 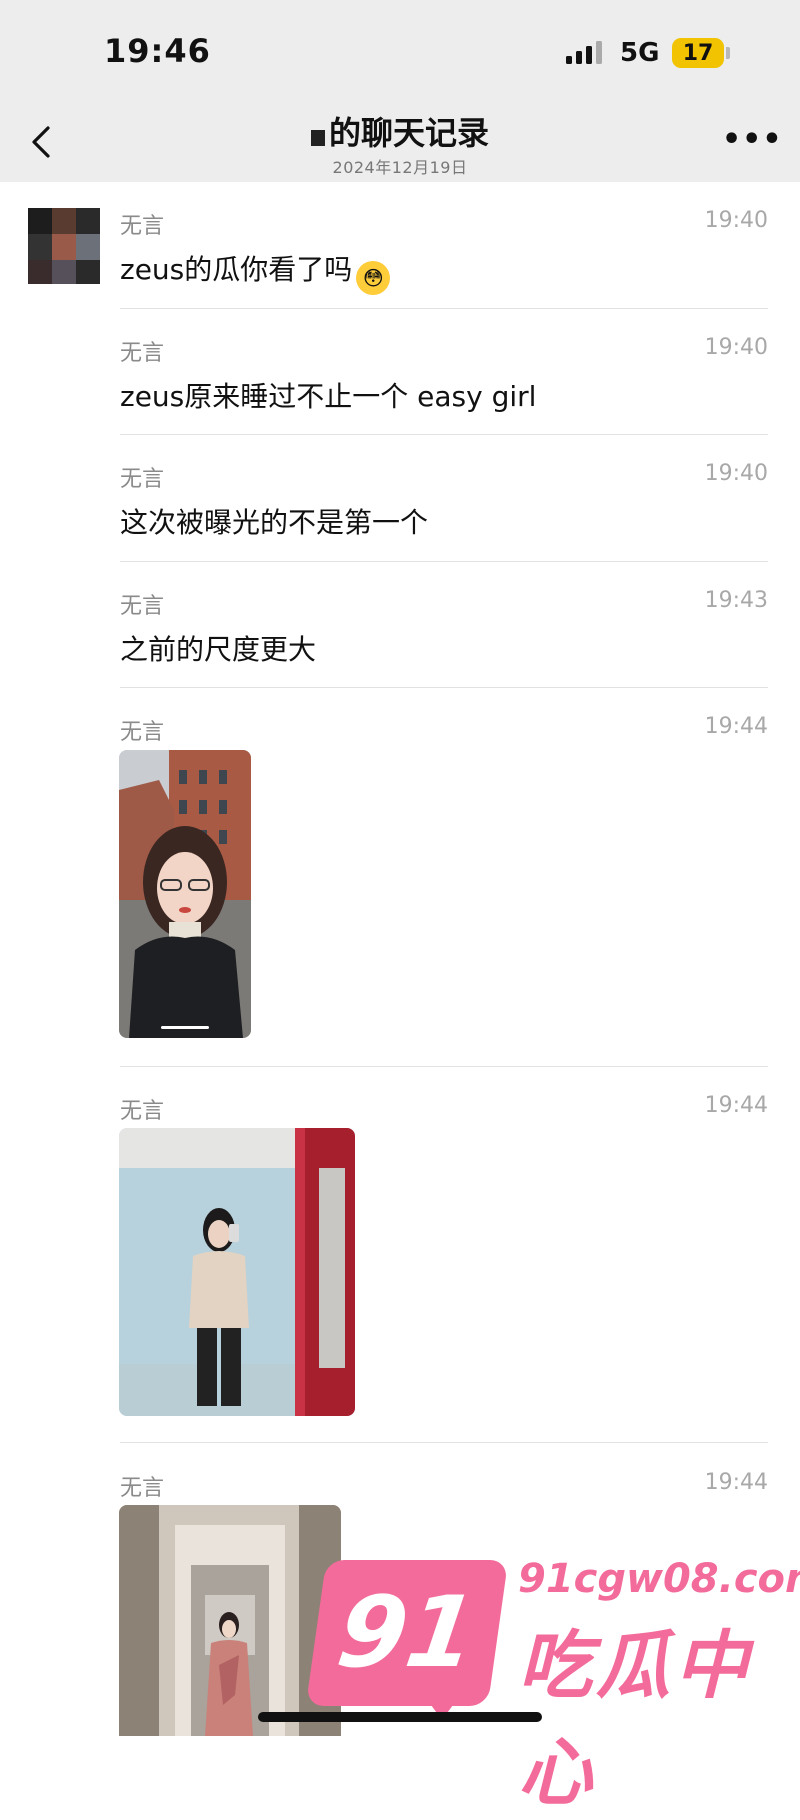 What do you see at coordinates (659, 1579) in the screenshot?
I see `watermark-url: 91cgw08.com` at bounding box center [659, 1579].